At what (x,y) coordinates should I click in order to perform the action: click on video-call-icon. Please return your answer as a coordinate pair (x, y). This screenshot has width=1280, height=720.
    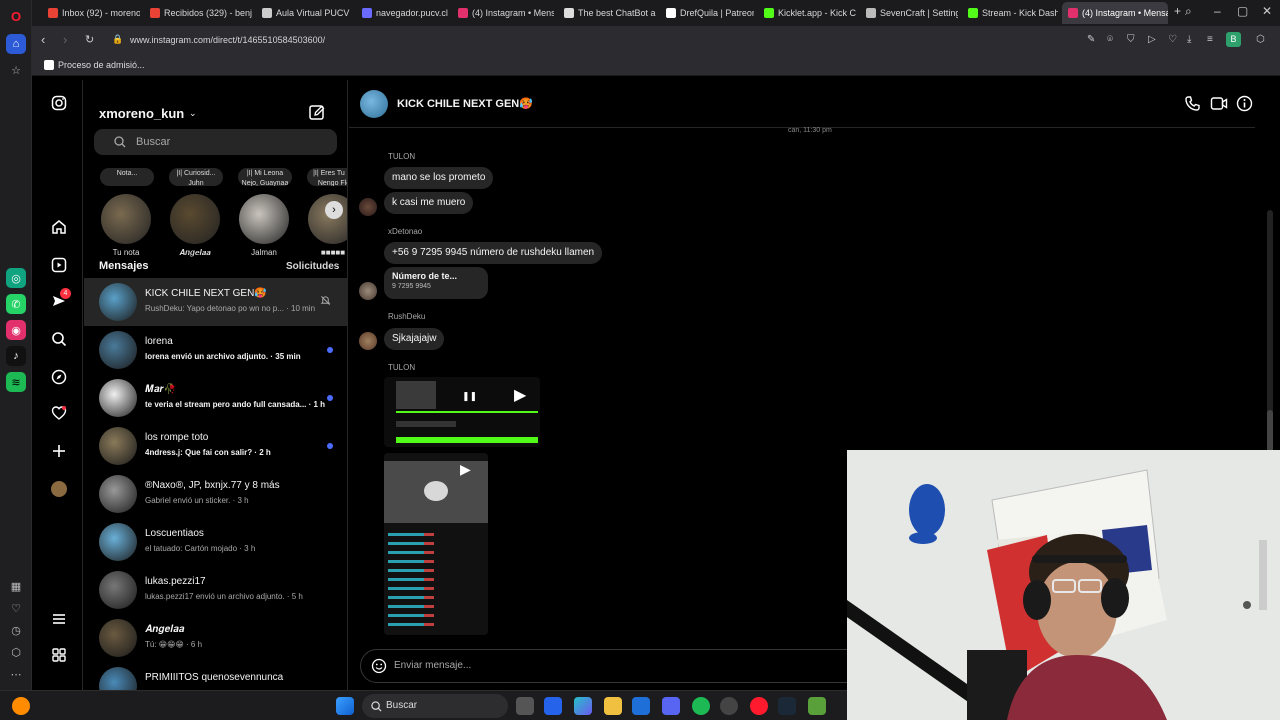
    Looking at the image, I should click on (1219, 105).